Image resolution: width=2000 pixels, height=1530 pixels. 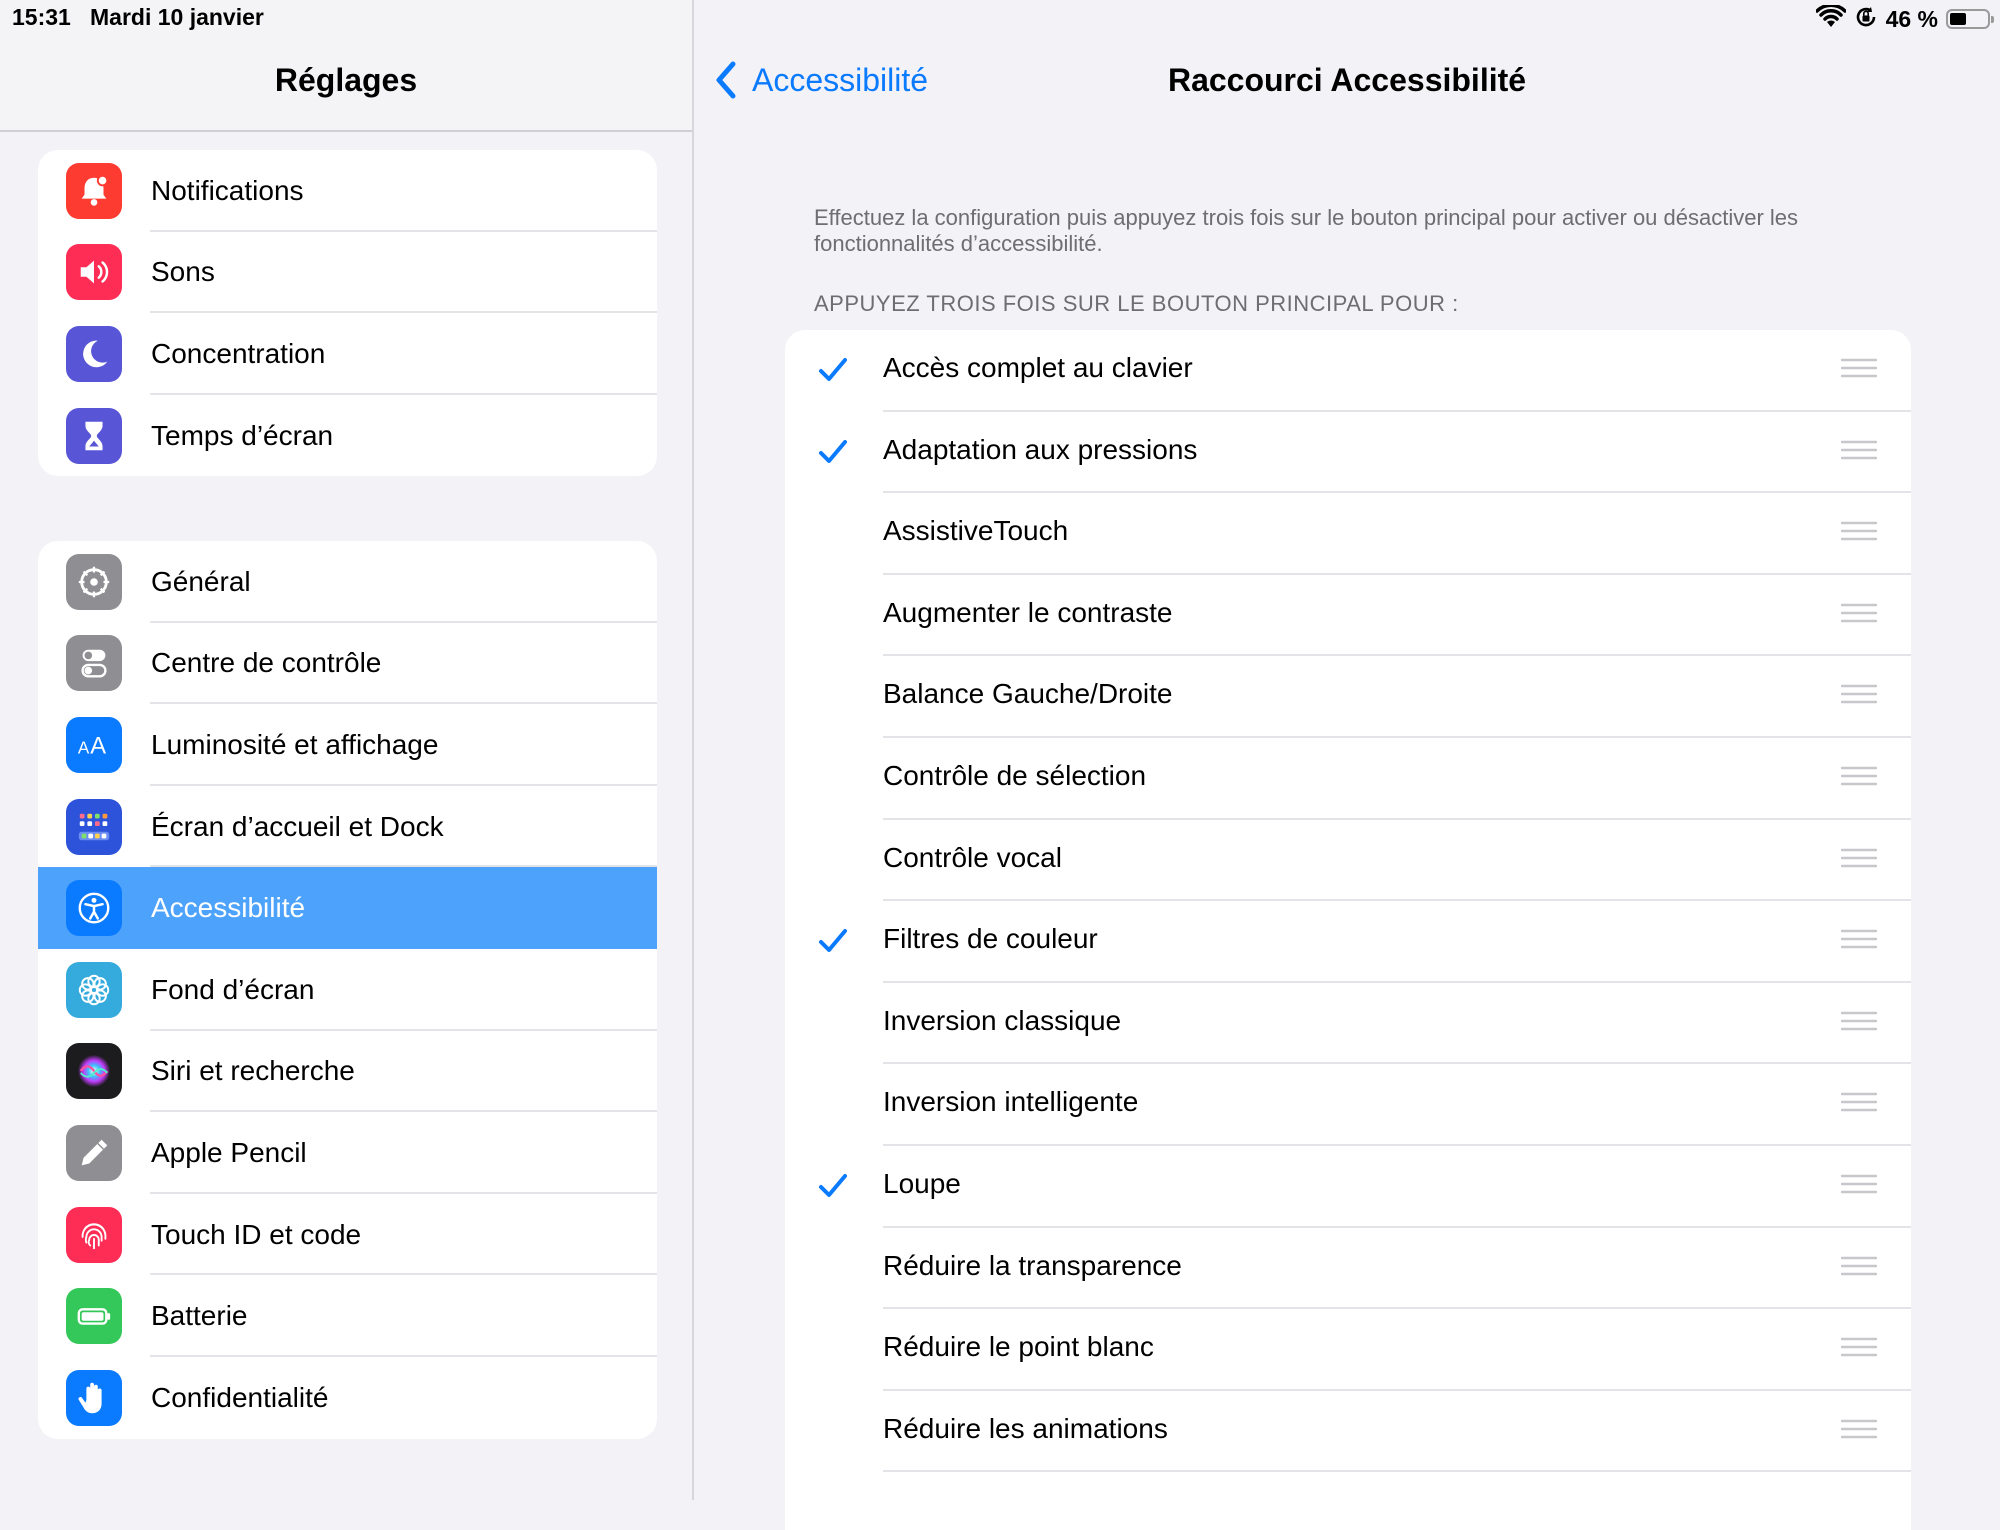 I want to click on sidebar-item-luminosite-et-affichage: A A Luminosité et affichage, so click(x=347, y=745).